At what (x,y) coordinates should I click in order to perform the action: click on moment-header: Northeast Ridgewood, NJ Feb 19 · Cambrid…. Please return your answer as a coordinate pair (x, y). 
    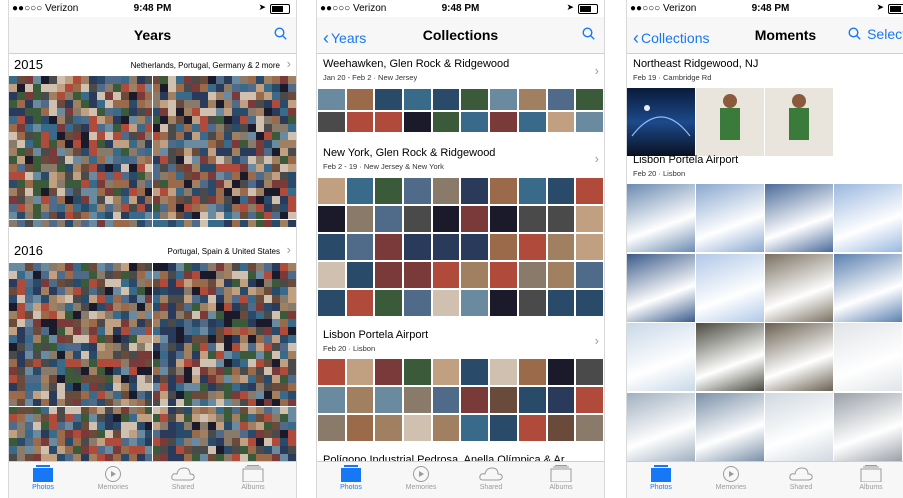
    Looking at the image, I should click on (765, 71).